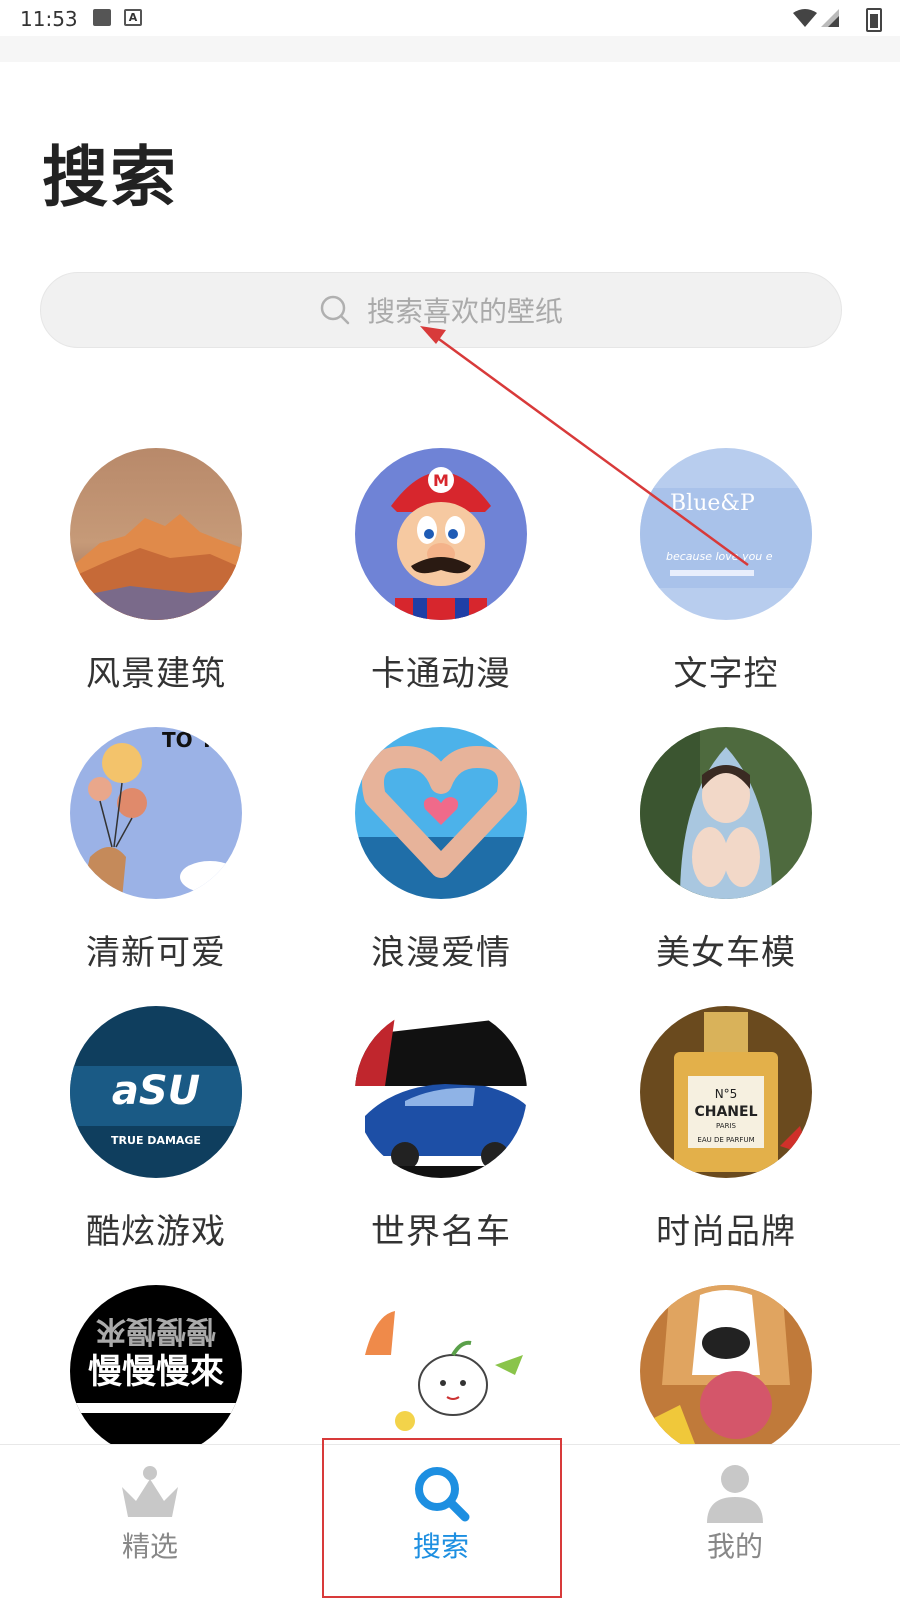 Image resolution: width=900 pixels, height=1601 pixels. What do you see at coordinates (156, 1140) in the screenshot?
I see `svg-text: TRUE DAMAGE` at bounding box center [156, 1140].